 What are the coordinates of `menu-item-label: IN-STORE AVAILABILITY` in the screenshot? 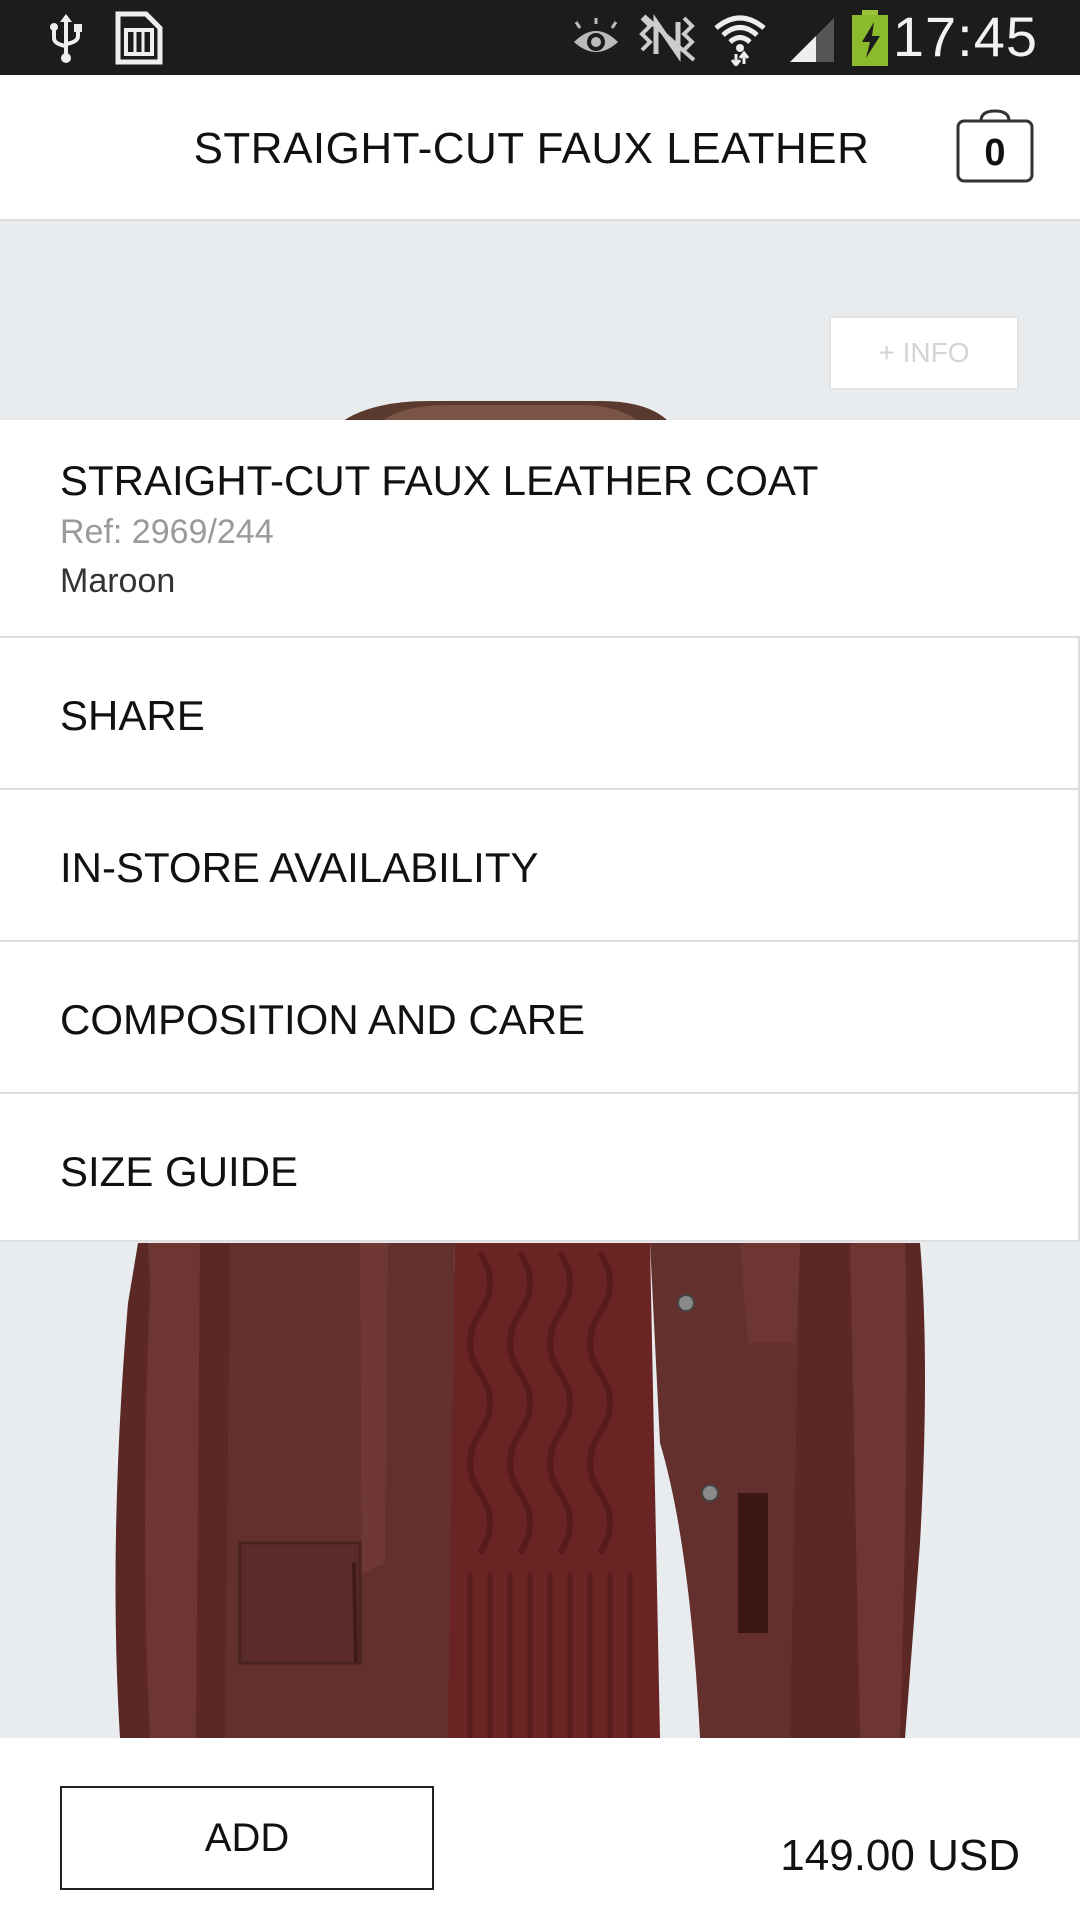 It's located at (299, 867).